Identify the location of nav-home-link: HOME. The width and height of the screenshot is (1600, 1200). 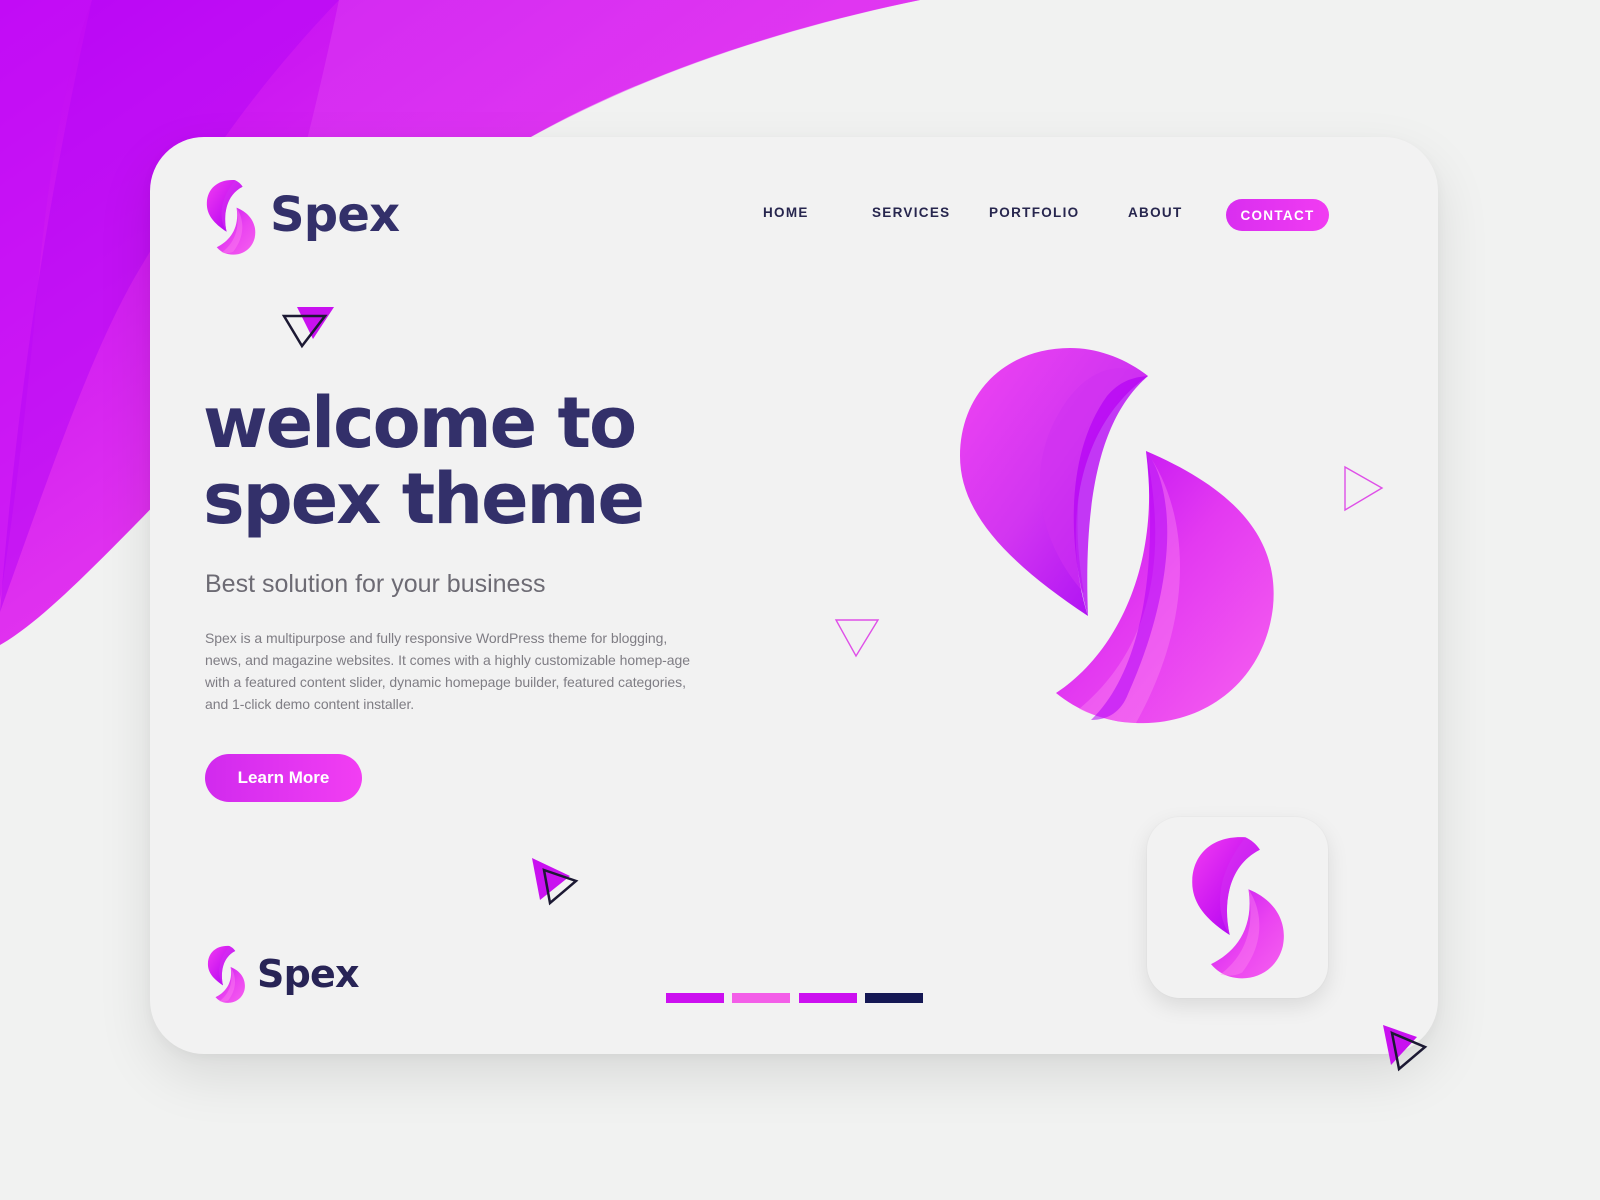
(786, 213).